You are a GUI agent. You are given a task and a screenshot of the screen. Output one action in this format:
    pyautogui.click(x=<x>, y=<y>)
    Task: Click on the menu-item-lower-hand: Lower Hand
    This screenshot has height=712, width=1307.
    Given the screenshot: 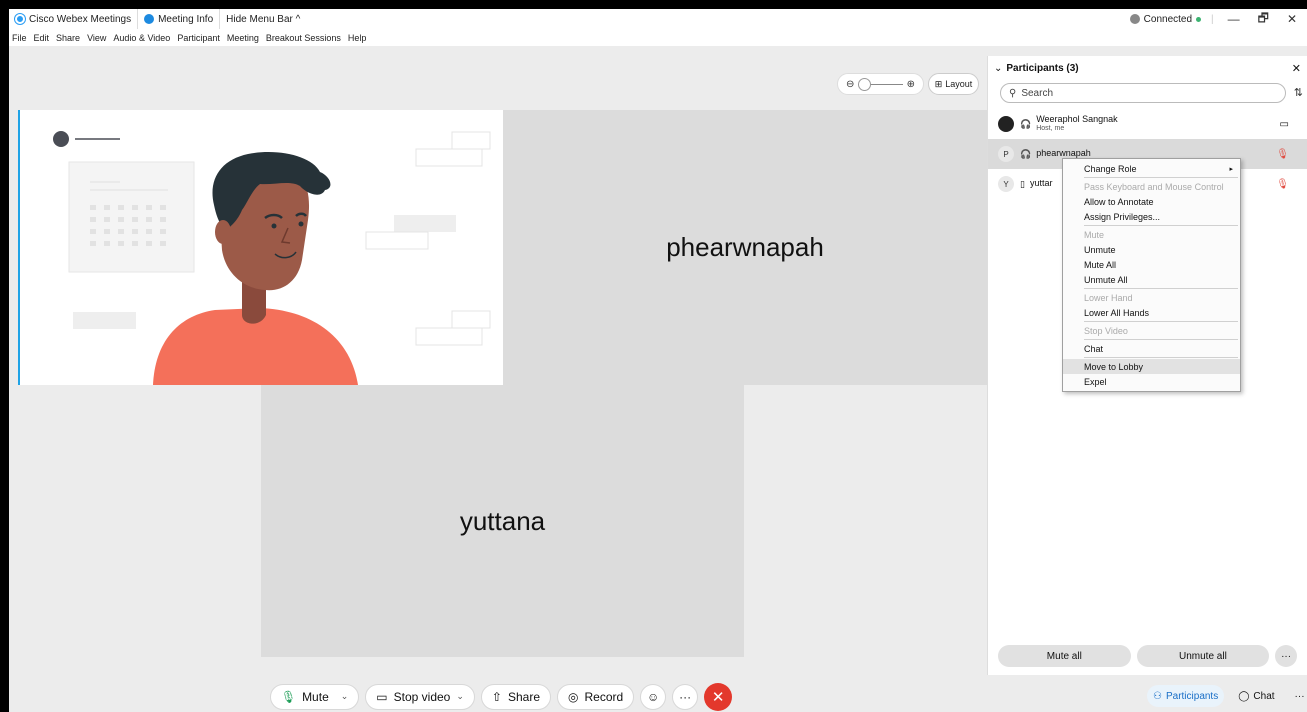 What is the action you would take?
    pyautogui.click(x=1108, y=297)
    